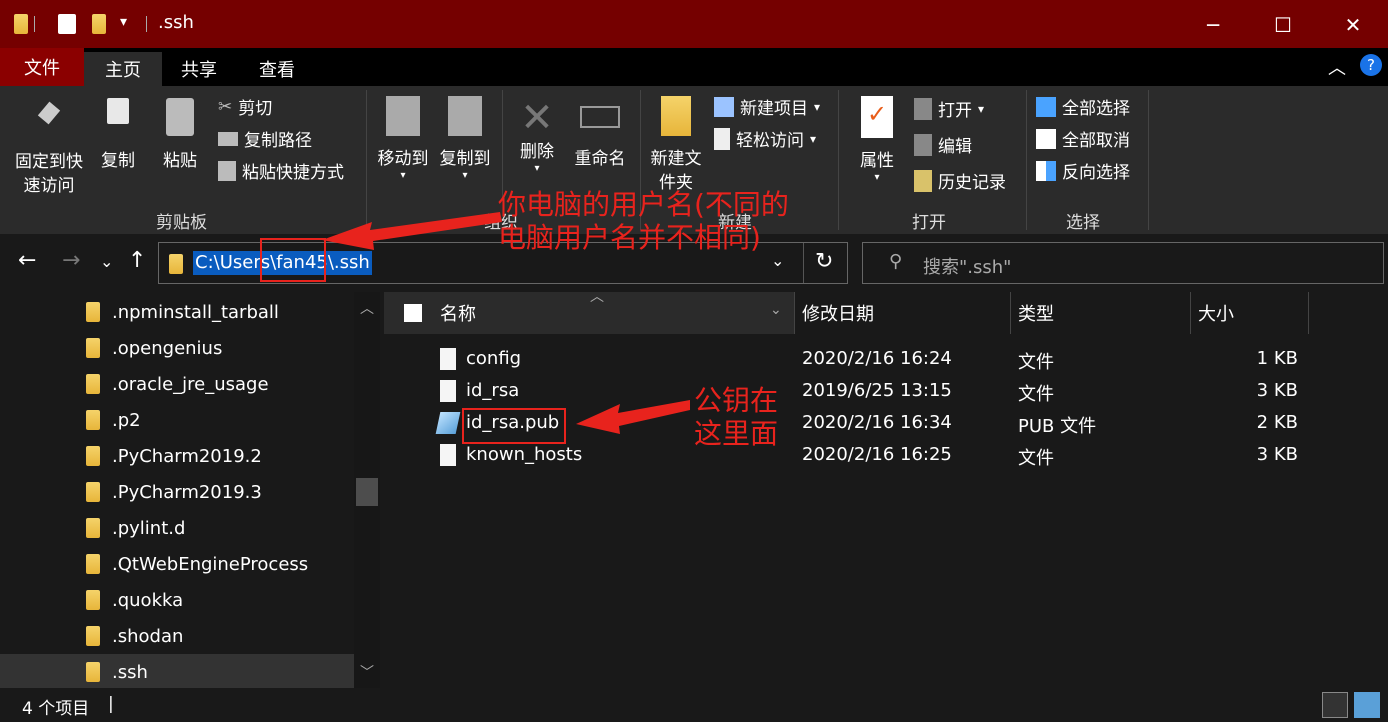  Describe the element at coordinates (367, 308) in the screenshot. I see `scroll-up-icon: ︿` at that location.